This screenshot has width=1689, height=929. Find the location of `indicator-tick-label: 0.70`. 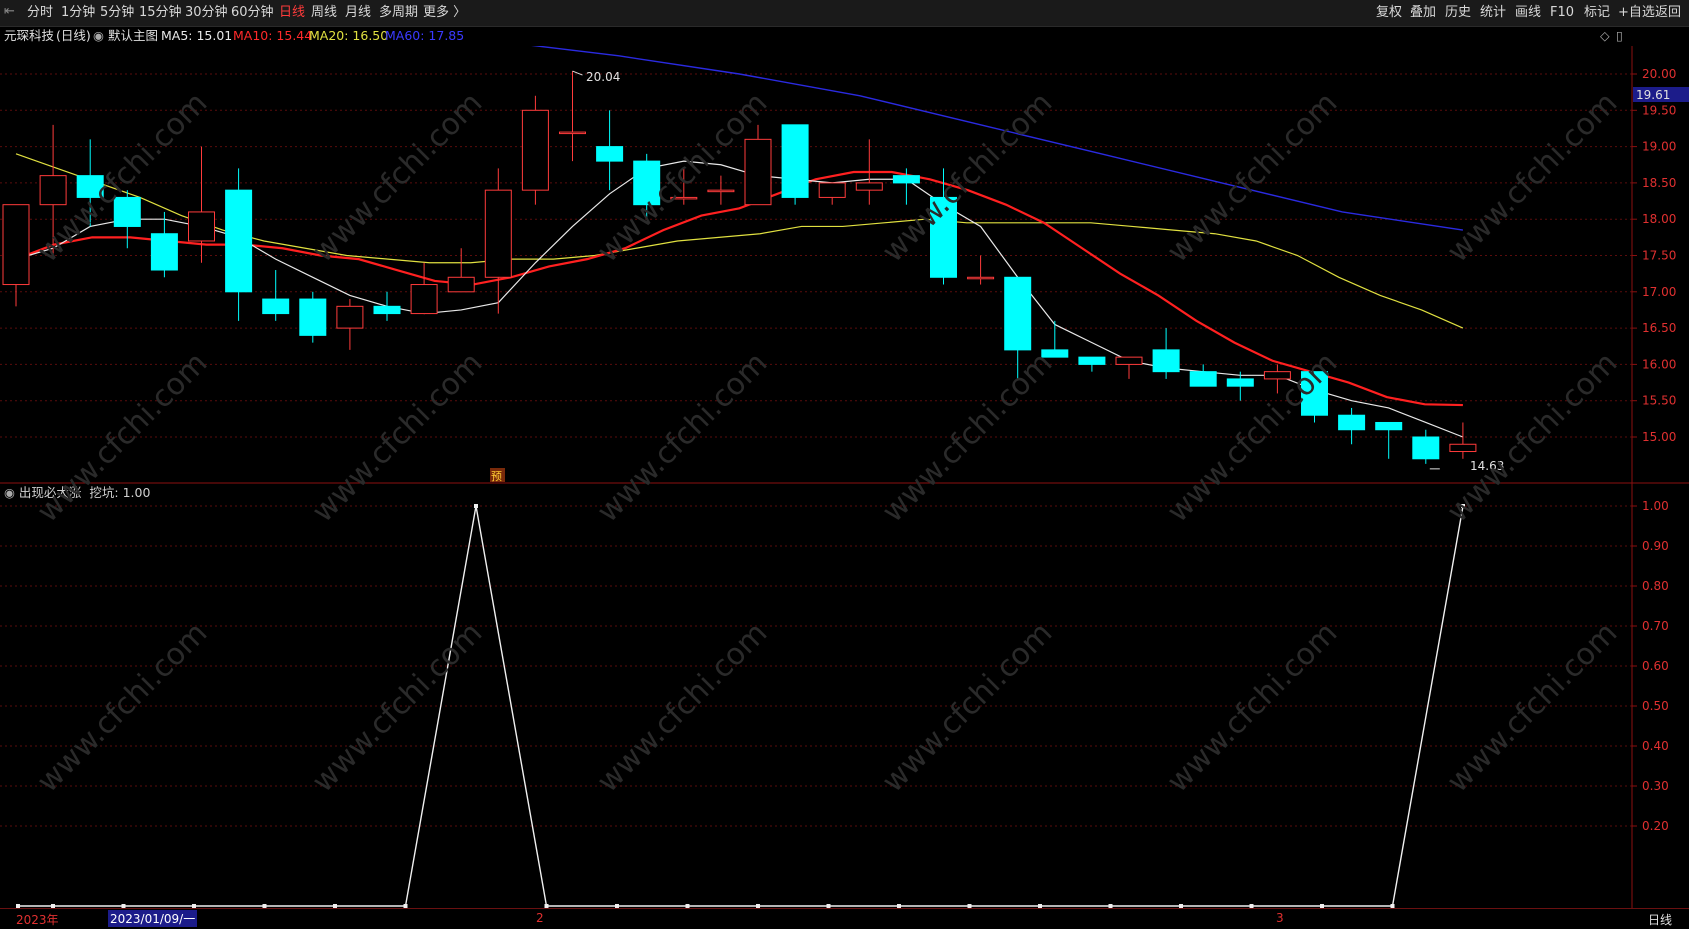

indicator-tick-label: 0.70 is located at coordinates (1655, 626).